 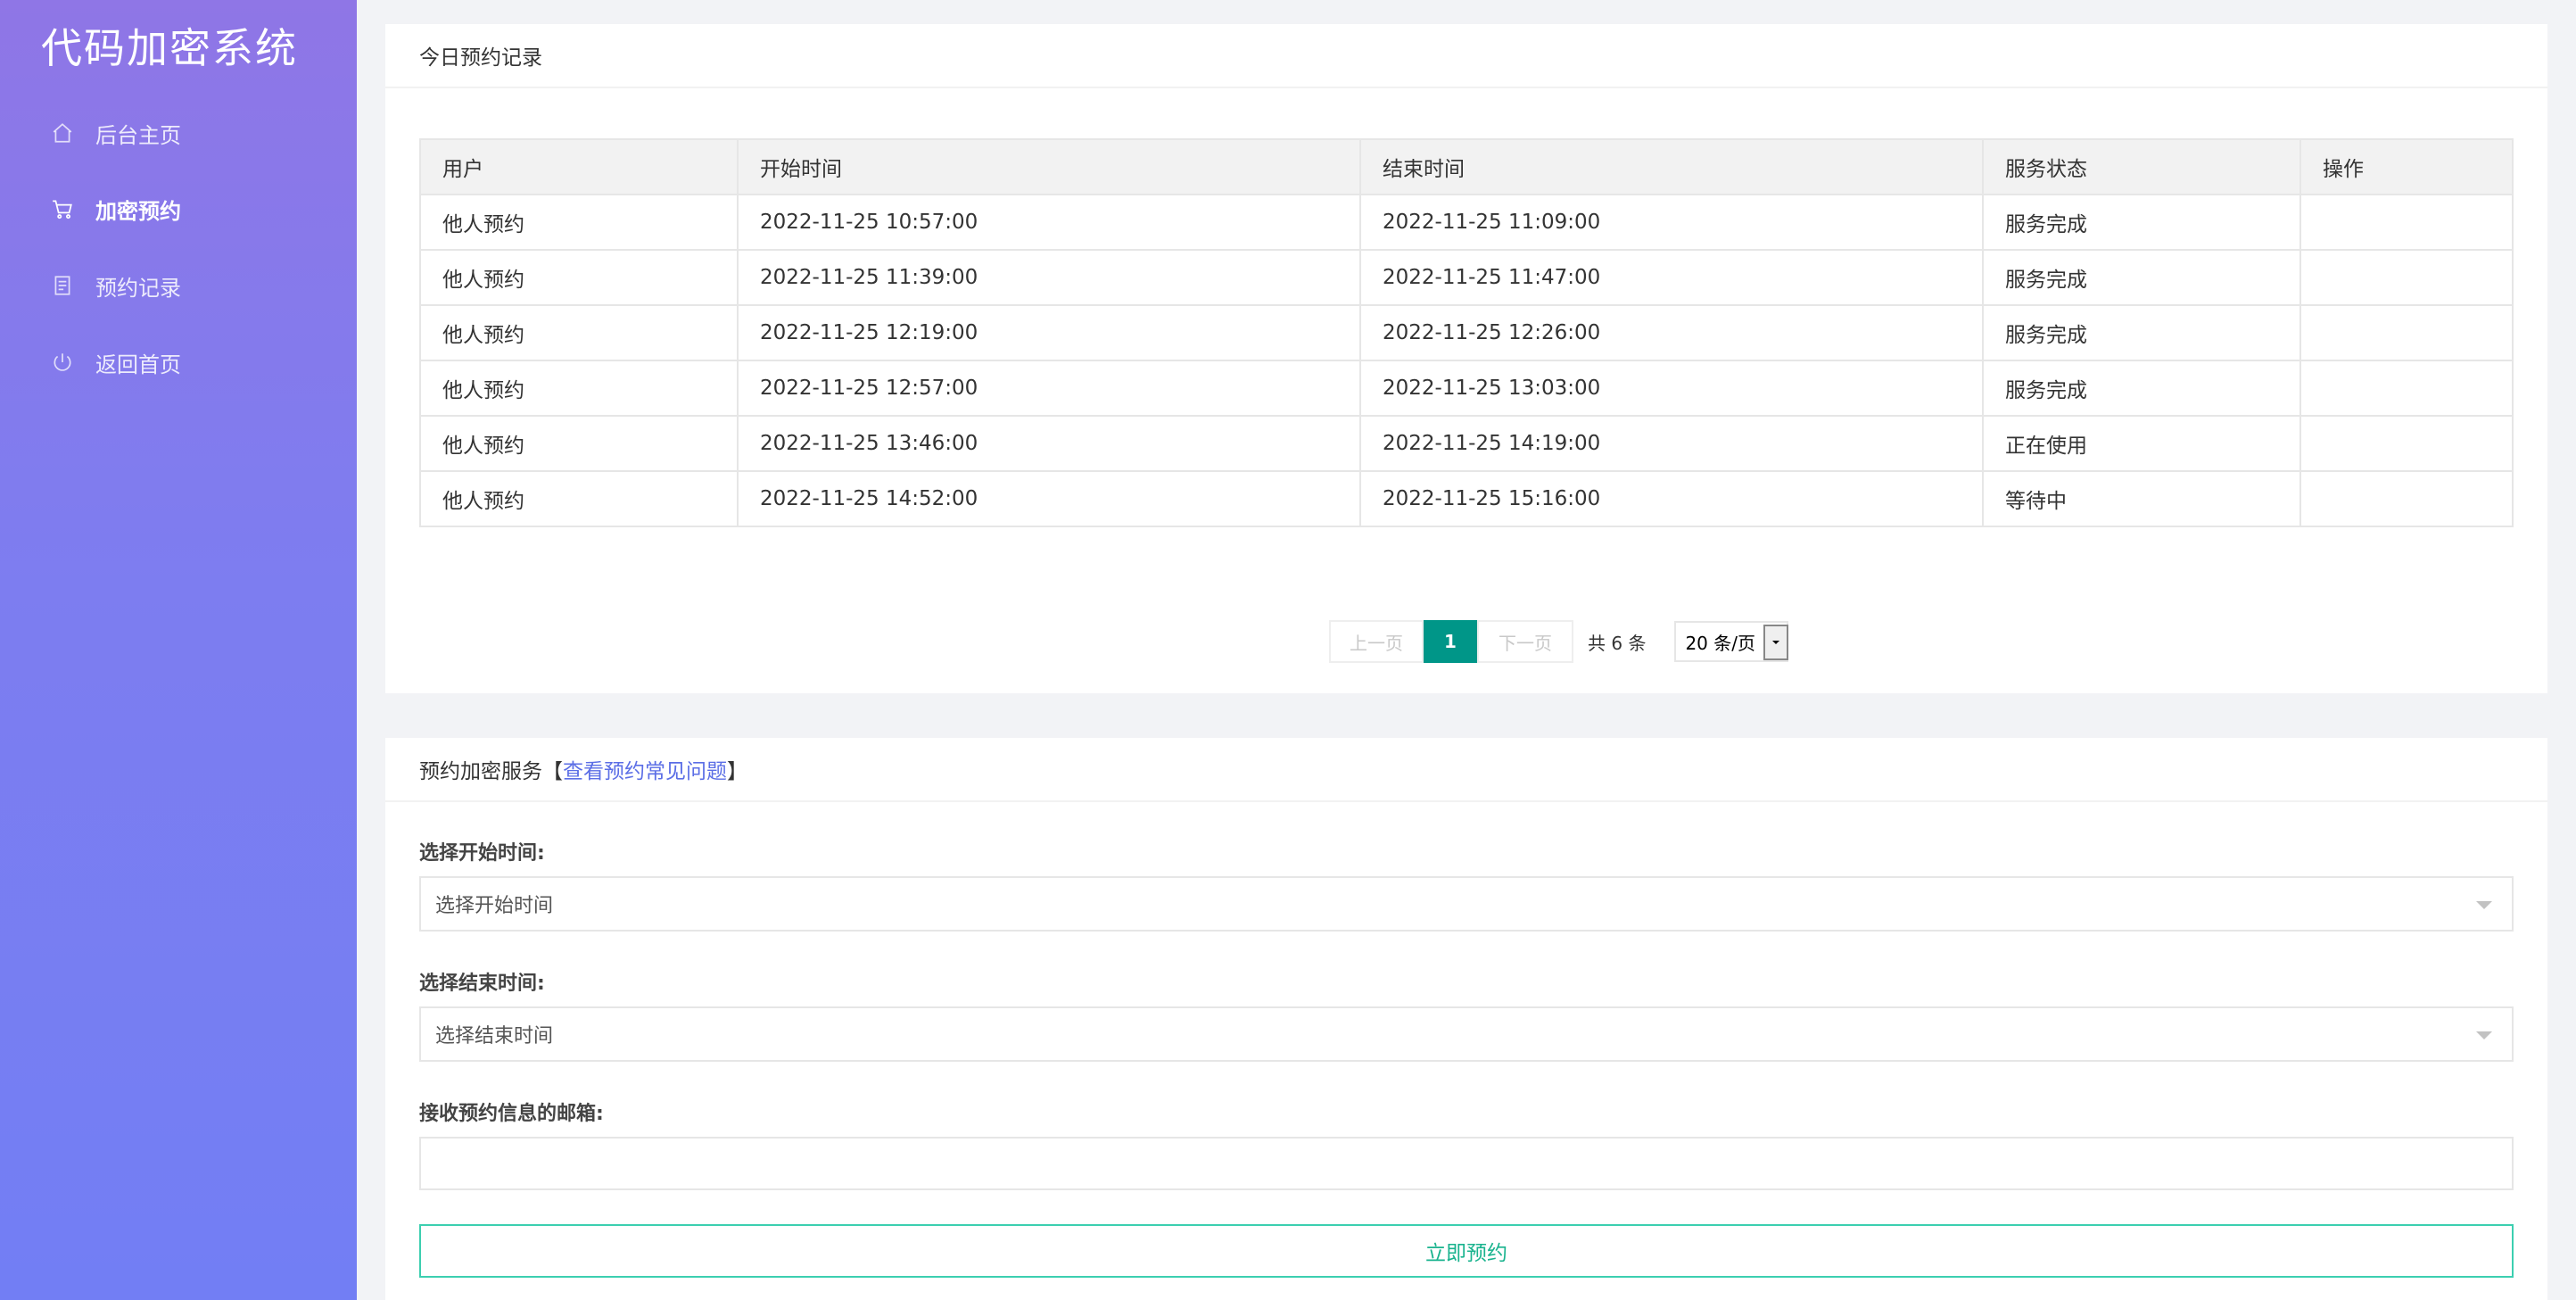 What do you see at coordinates (178, 650) in the screenshot?
I see `sidebar: 代码加密系统 后台主页 加密预约 预约记录 返回首页` at bounding box center [178, 650].